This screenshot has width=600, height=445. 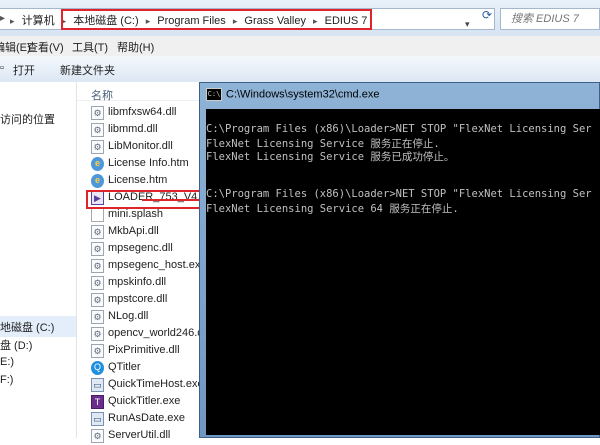 What do you see at coordinates (346, 21) in the screenshot?
I see `breadcrumb-edius-7: EDIUS 7` at bounding box center [346, 21].